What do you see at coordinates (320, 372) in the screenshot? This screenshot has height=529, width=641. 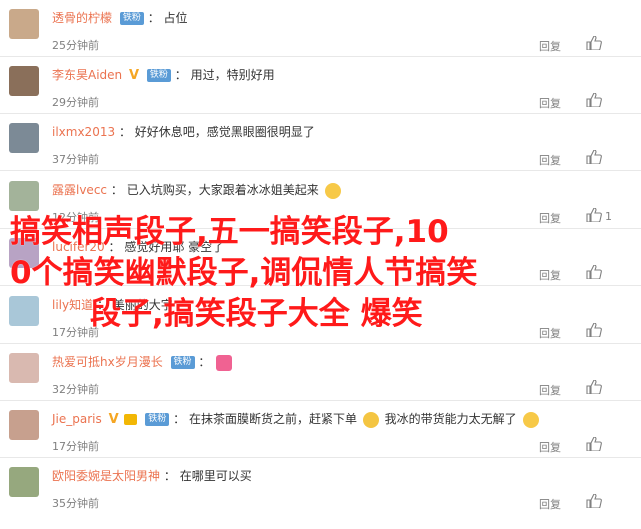 I see `comment-row: 热爱可抵hx岁月漫长 铁粉 ： 32分钟前 回复` at bounding box center [320, 372].